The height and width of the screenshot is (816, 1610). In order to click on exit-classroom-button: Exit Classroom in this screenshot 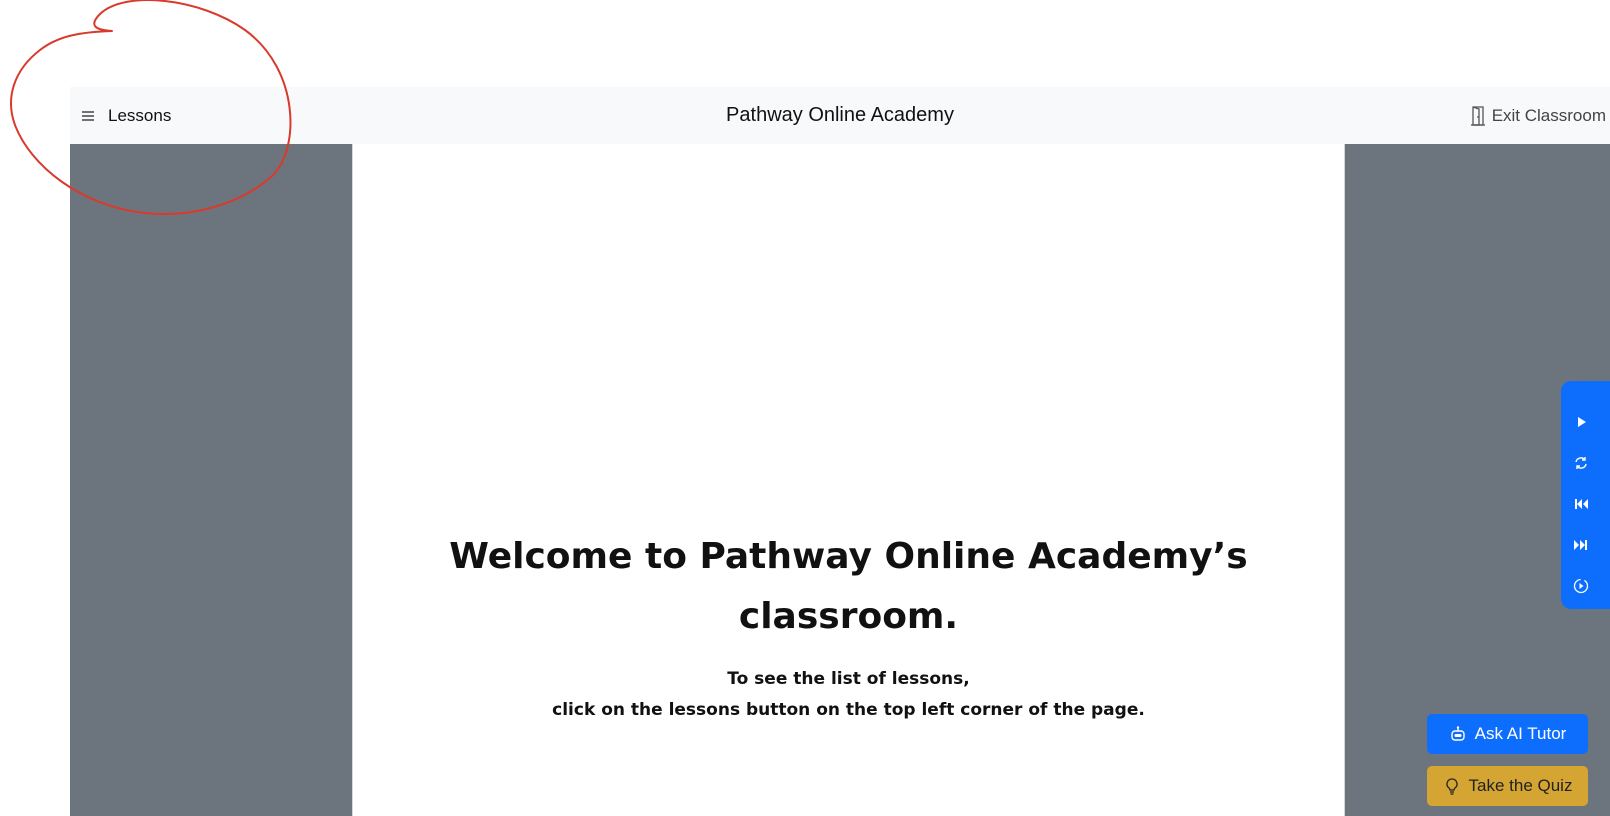, I will do `click(1538, 116)`.